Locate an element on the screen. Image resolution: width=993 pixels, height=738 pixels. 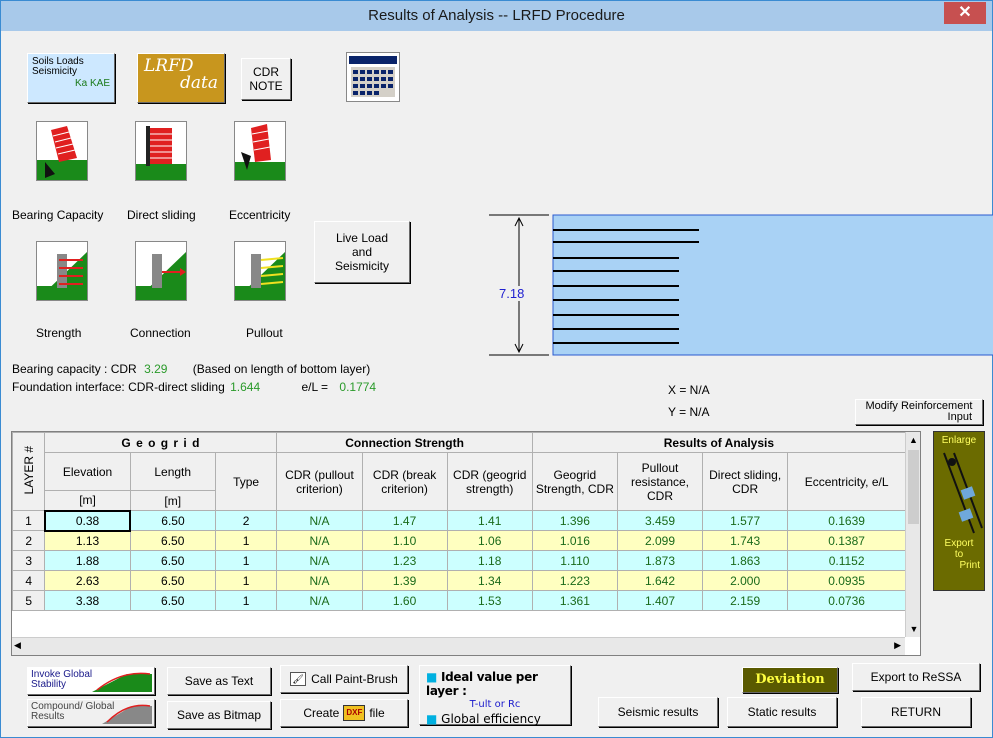
deviation-button: Deviation is located at coordinates (790, 680).